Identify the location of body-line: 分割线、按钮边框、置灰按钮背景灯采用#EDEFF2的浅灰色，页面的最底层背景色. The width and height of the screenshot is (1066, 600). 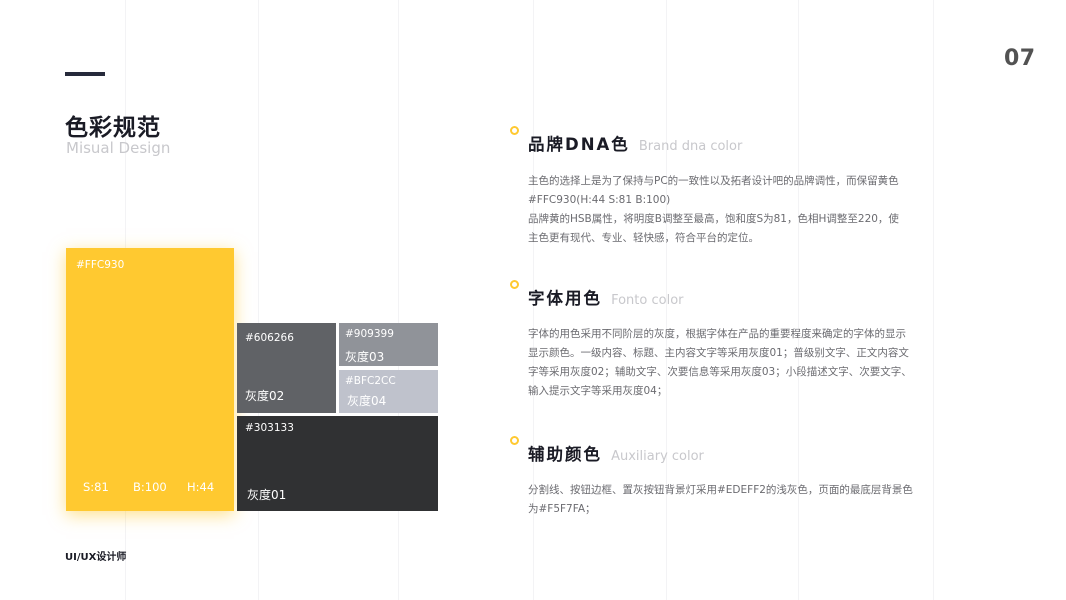
(720, 490).